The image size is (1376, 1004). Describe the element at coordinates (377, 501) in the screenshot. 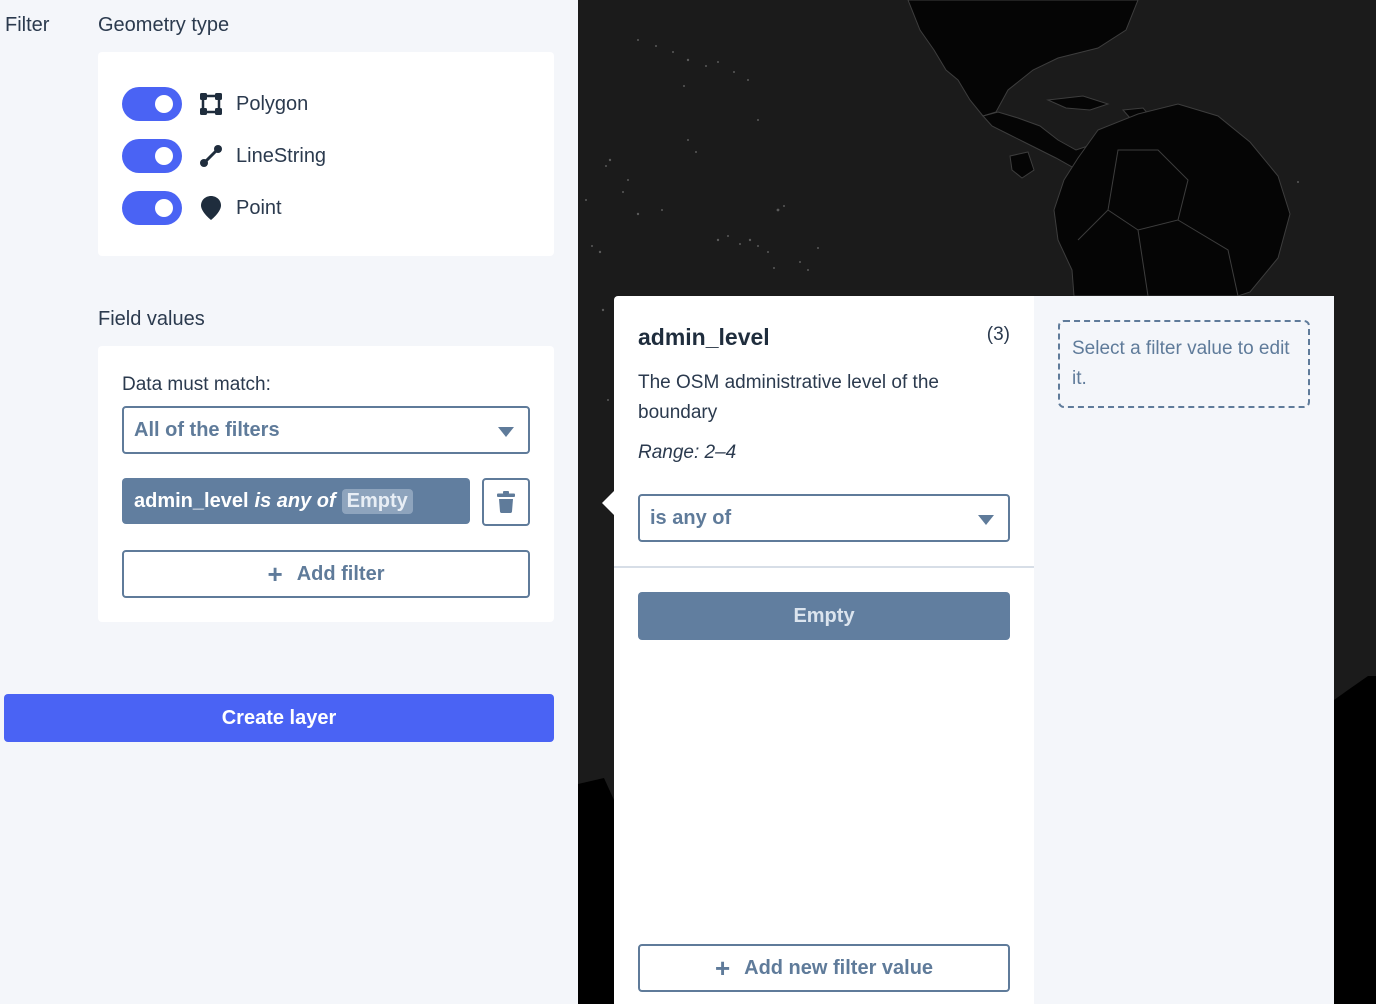

I see `filter-chip-value: Empty` at that location.